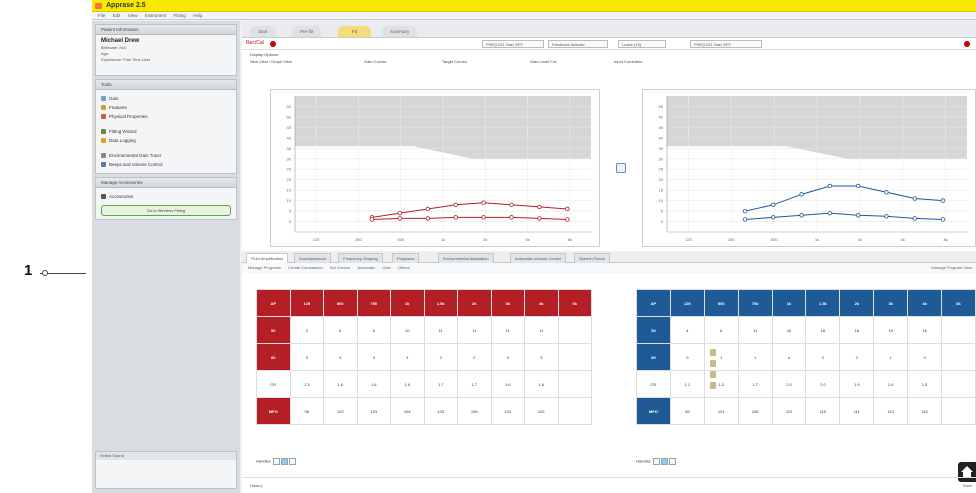  I want to click on tool-physical-properties: Physical Properties, so click(166, 116).